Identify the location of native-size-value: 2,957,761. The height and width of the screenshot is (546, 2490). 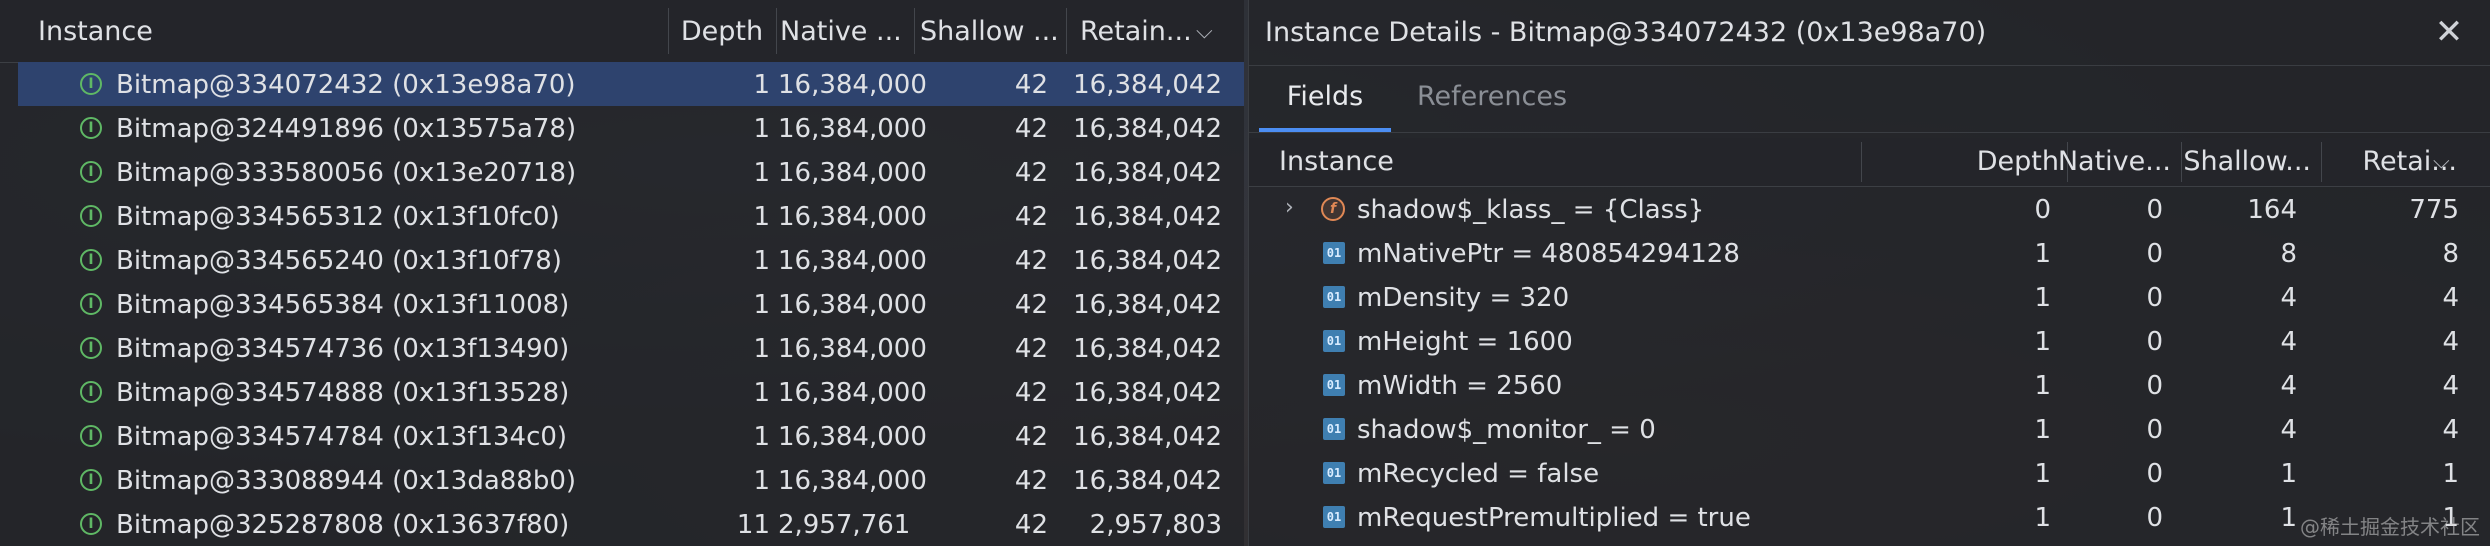
(844, 525).